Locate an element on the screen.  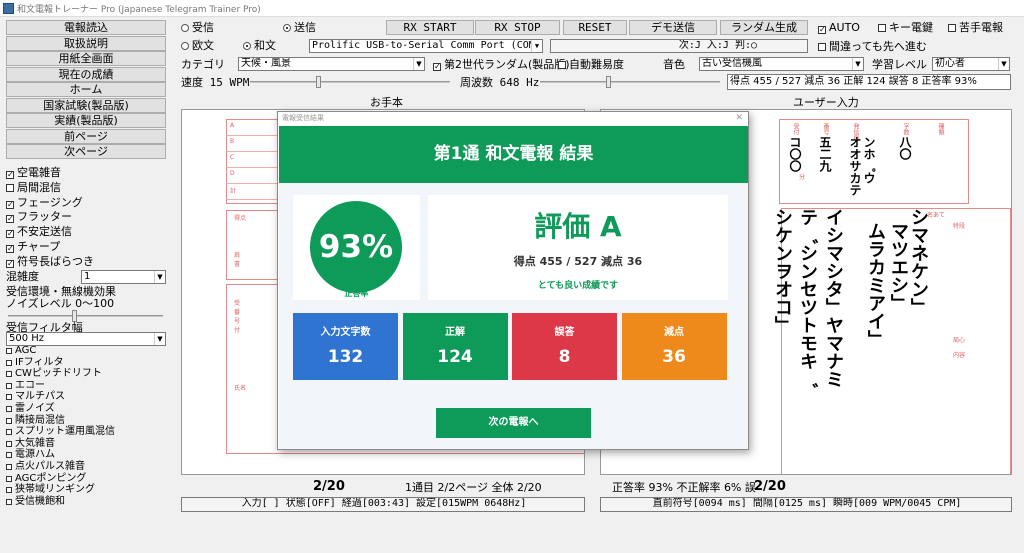
close-icon: ✕ is located at coordinates (739, 118).